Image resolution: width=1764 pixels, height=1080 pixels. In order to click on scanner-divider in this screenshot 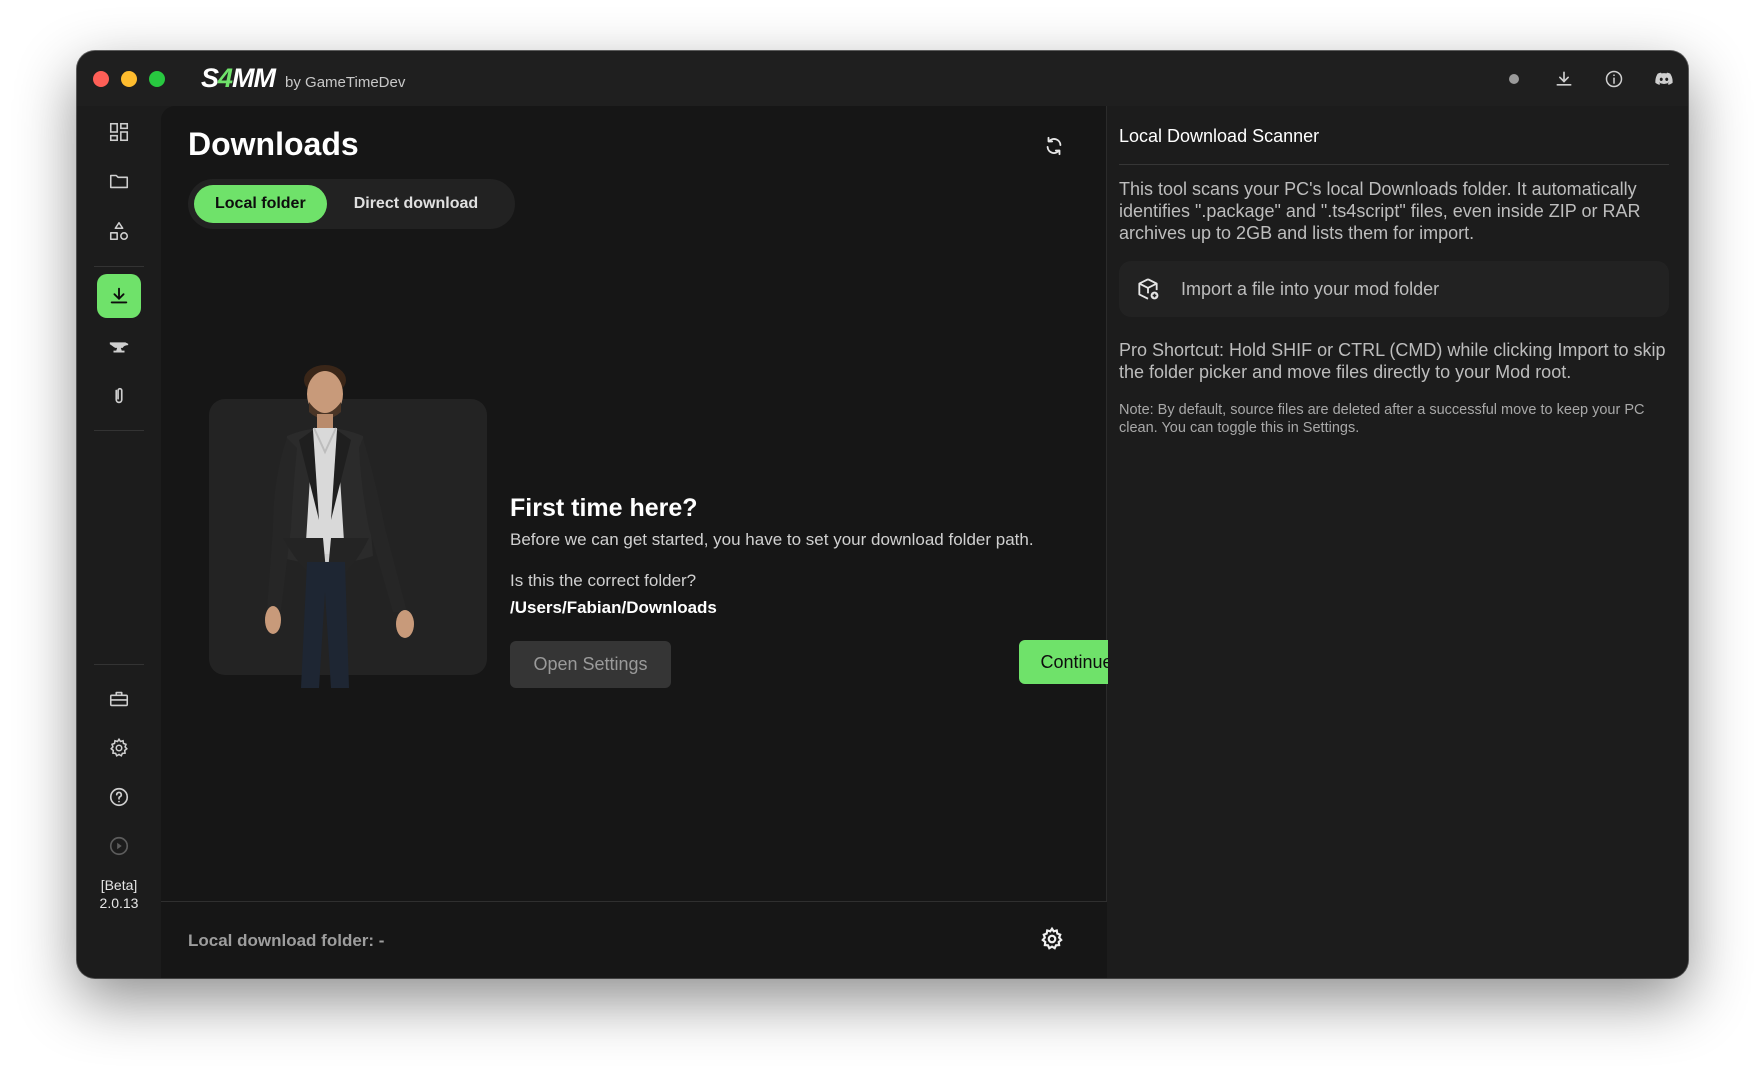, I will do `click(1394, 164)`.